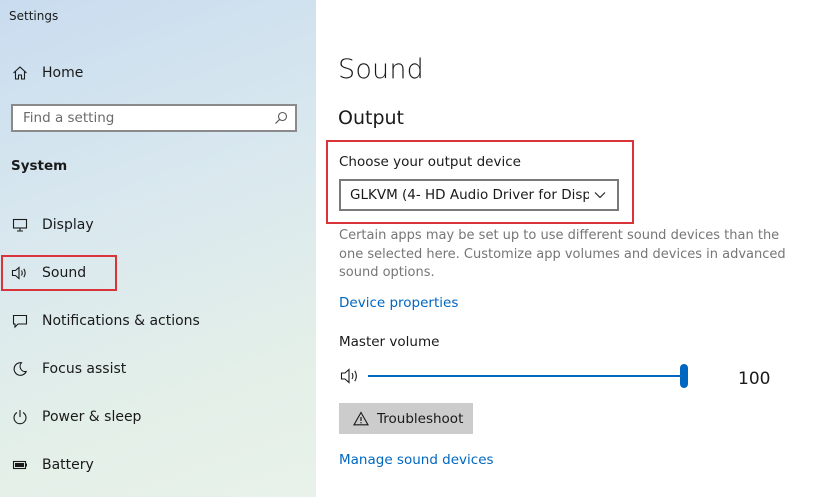  What do you see at coordinates (281, 118) in the screenshot?
I see `search-icon` at bounding box center [281, 118].